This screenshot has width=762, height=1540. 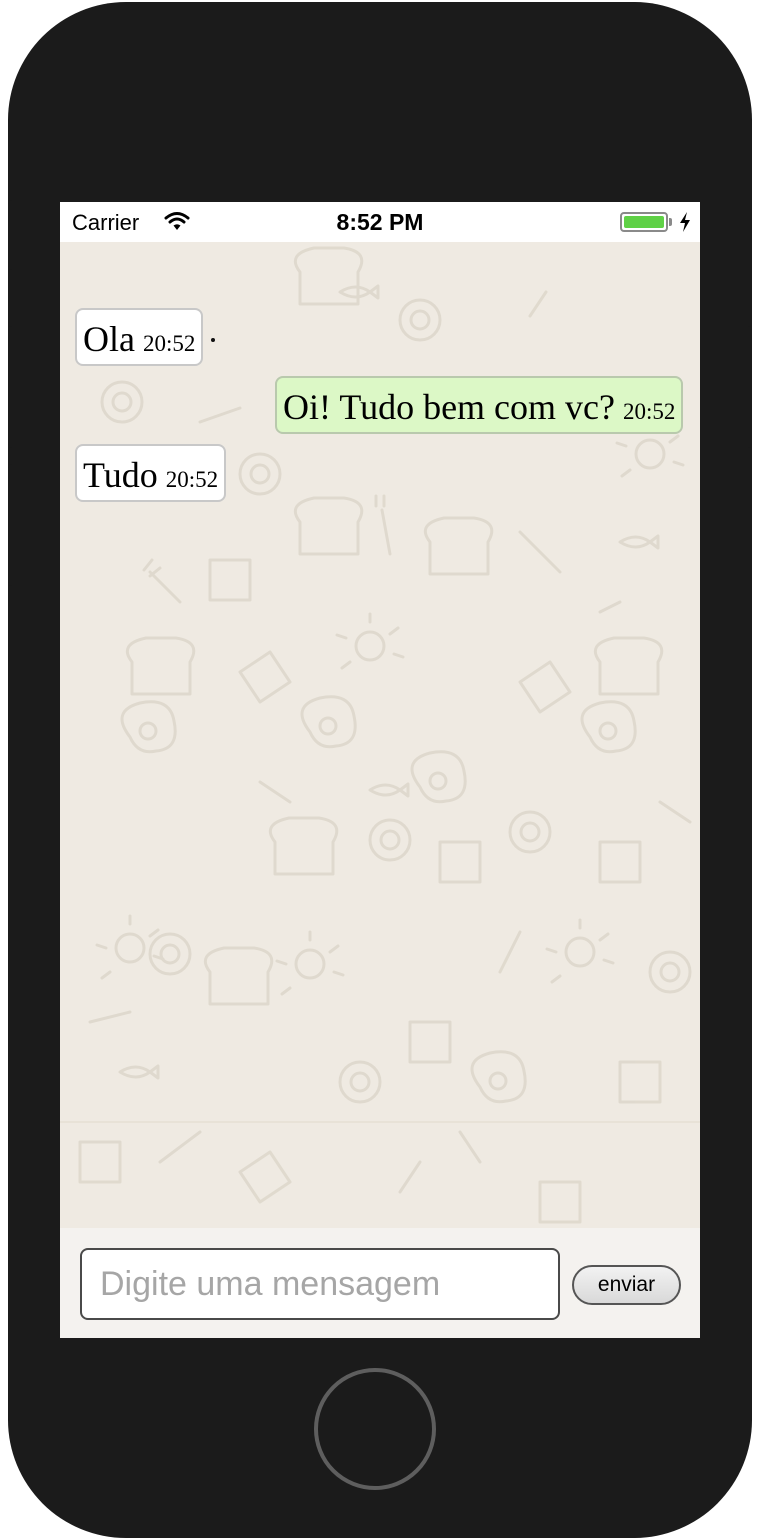 I want to click on composer-bar: enviar, so click(x=380, y=1283).